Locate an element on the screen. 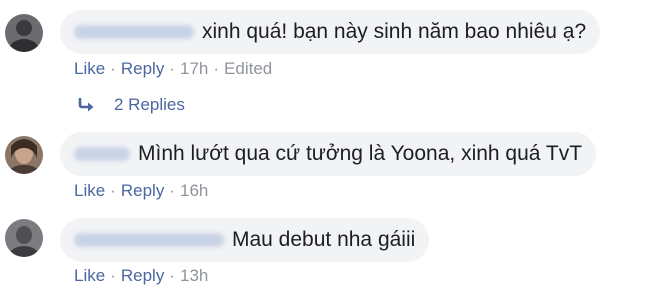  comment-actions: Like · Reply · 17h · Edited is located at coordinates (173, 69).